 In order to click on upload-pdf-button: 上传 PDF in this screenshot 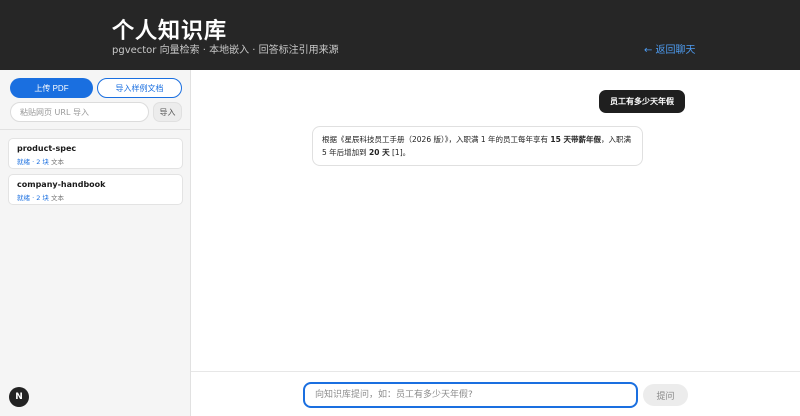, I will do `click(51, 88)`.